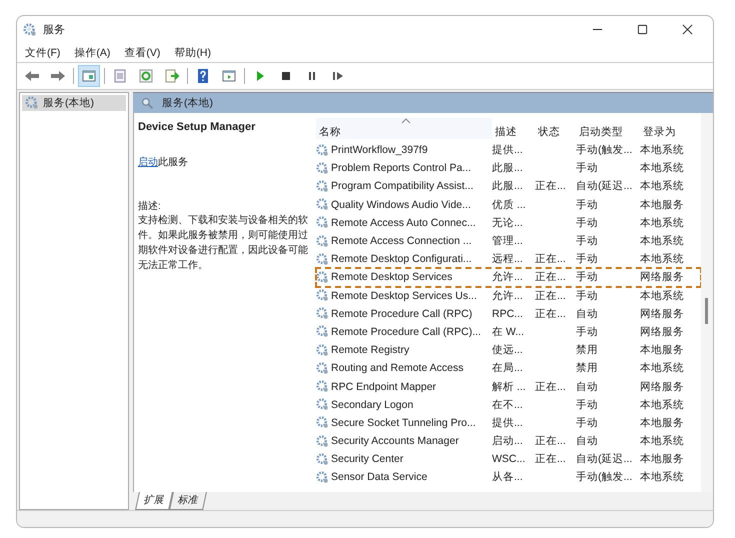 The height and width of the screenshot is (538, 735). What do you see at coordinates (172, 76) in the screenshot?
I see `export-icon` at bounding box center [172, 76].